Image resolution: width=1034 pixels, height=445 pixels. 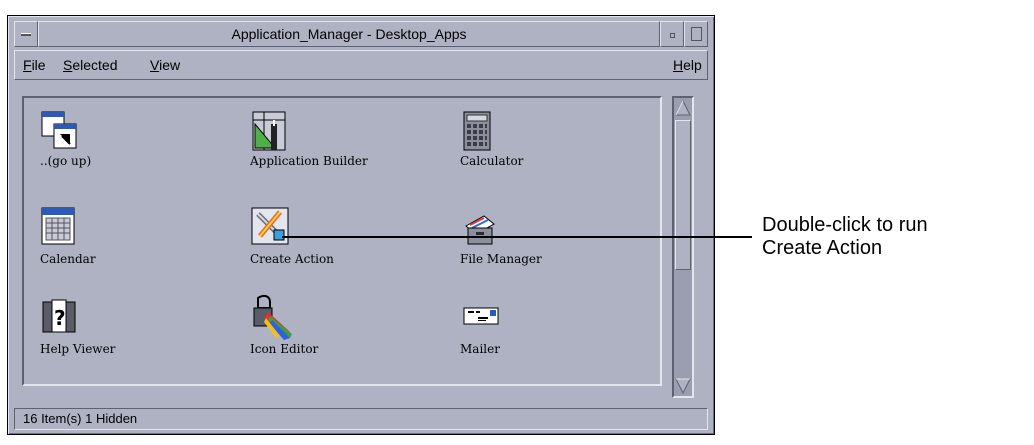 I want to click on mailer-icon, so click(x=481, y=316).